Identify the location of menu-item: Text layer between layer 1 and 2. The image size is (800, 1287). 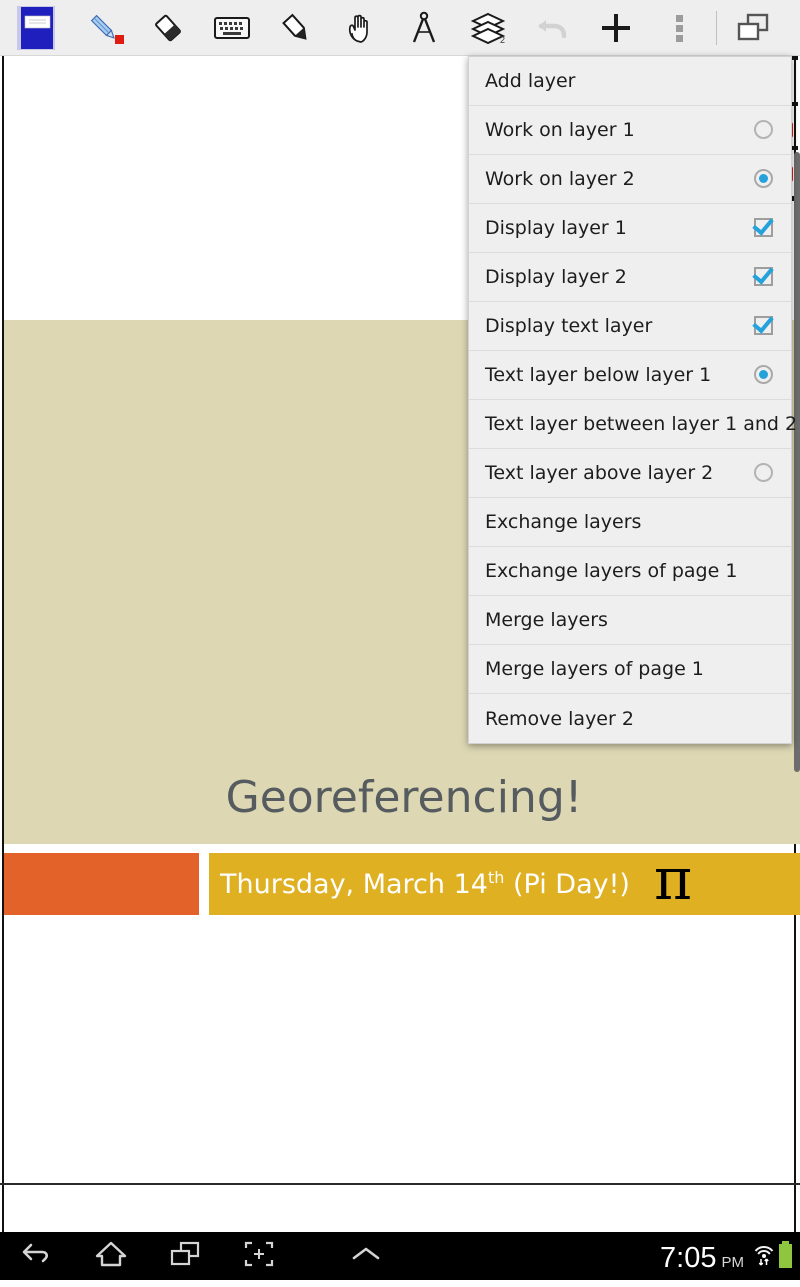
(633, 424).